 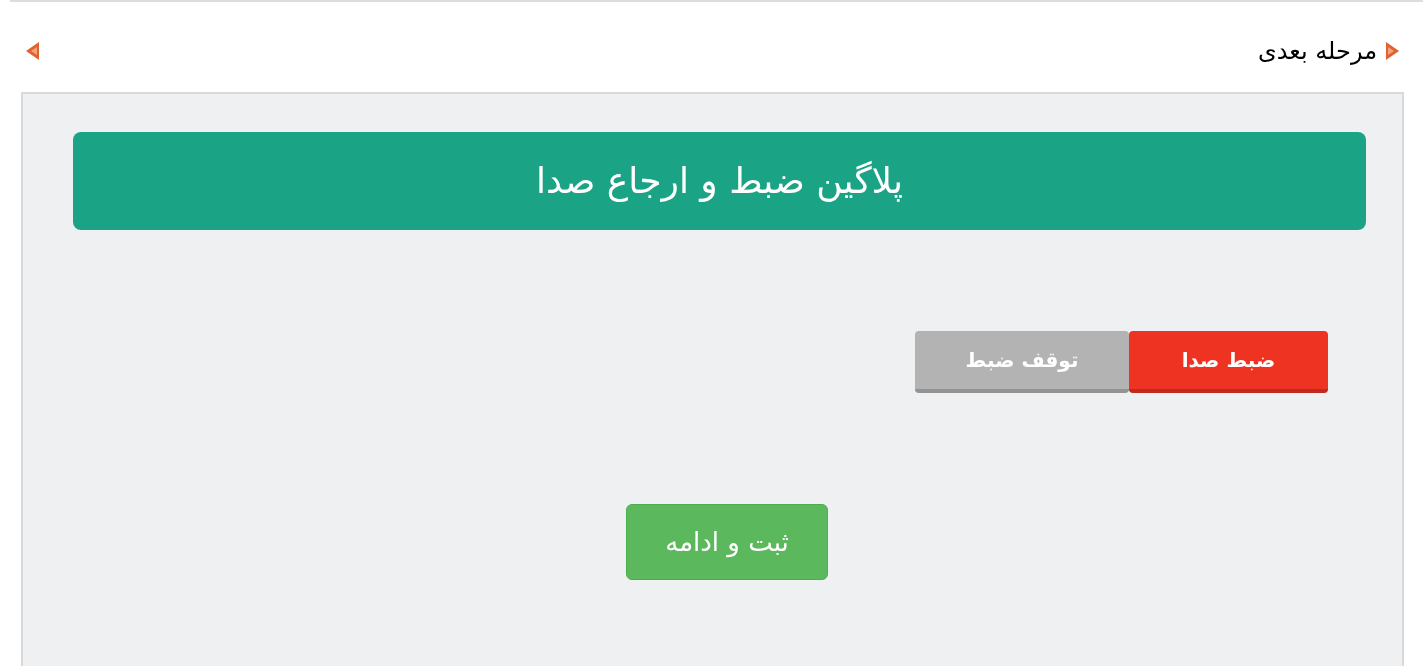 What do you see at coordinates (1329, 51) in the screenshot?
I see `next-step-link: مرحله بعدی` at bounding box center [1329, 51].